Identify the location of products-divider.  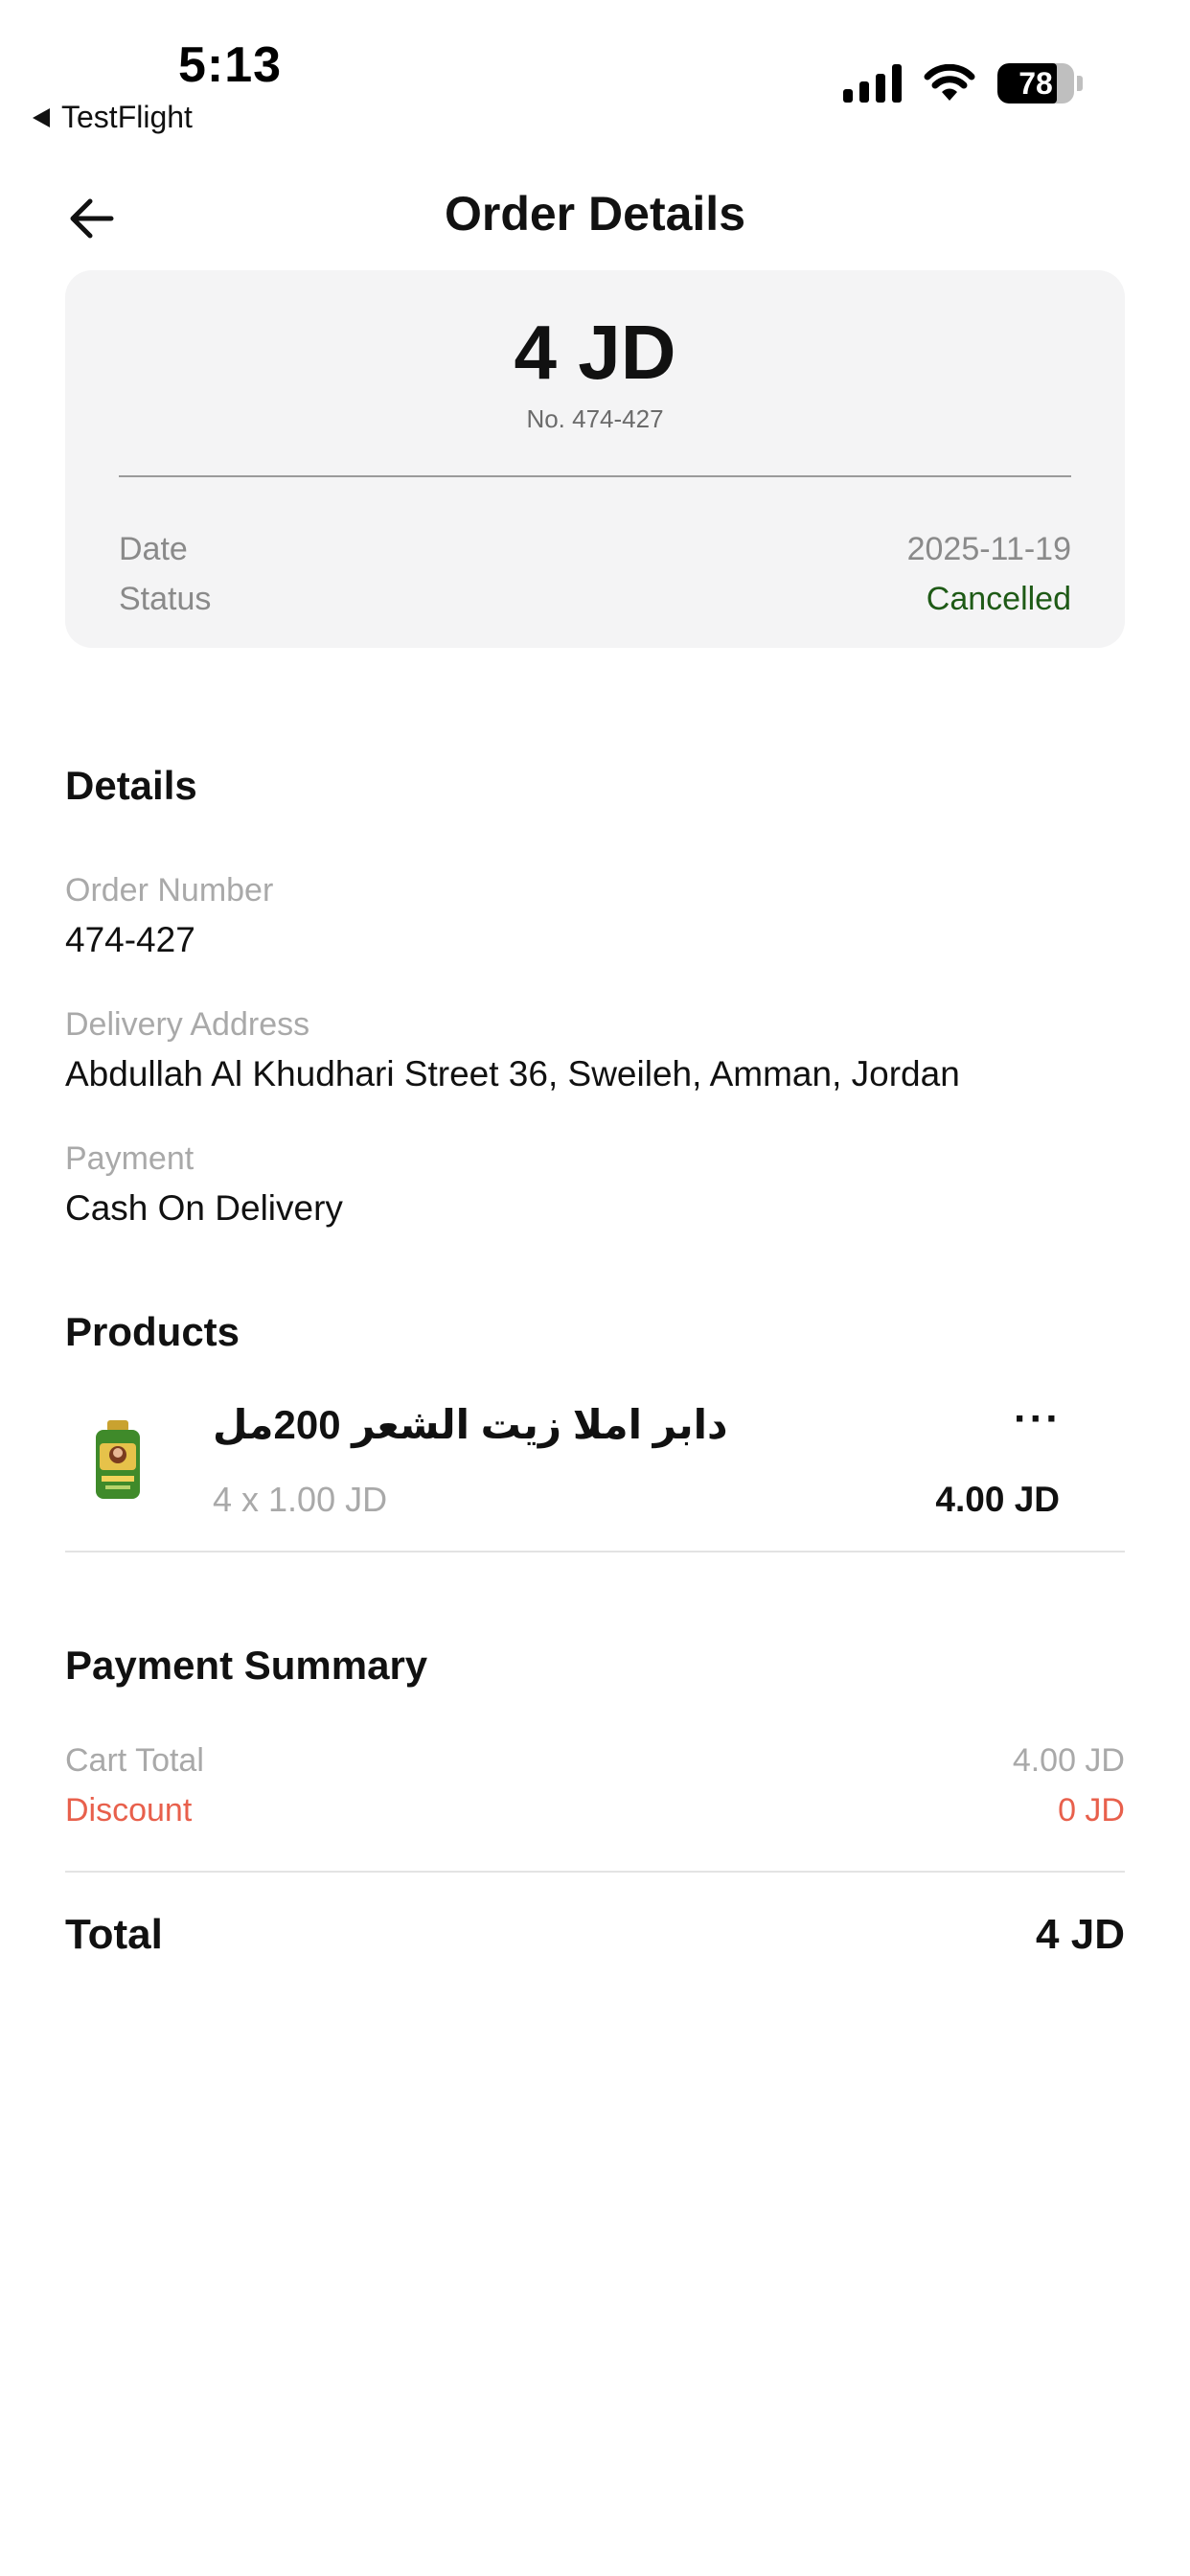
(595, 1552).